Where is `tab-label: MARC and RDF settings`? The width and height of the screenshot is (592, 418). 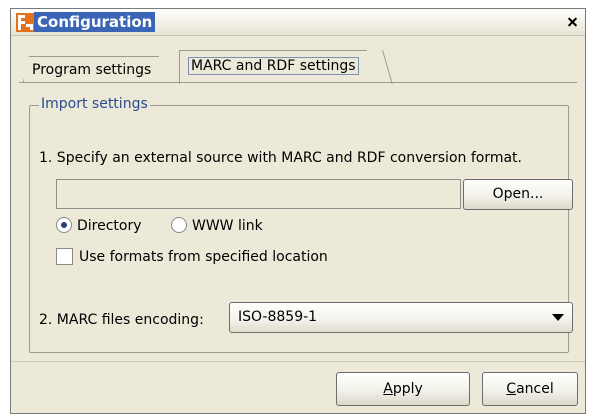 tab-label: MARC and RDF settings is located at coordinates (273, 66).